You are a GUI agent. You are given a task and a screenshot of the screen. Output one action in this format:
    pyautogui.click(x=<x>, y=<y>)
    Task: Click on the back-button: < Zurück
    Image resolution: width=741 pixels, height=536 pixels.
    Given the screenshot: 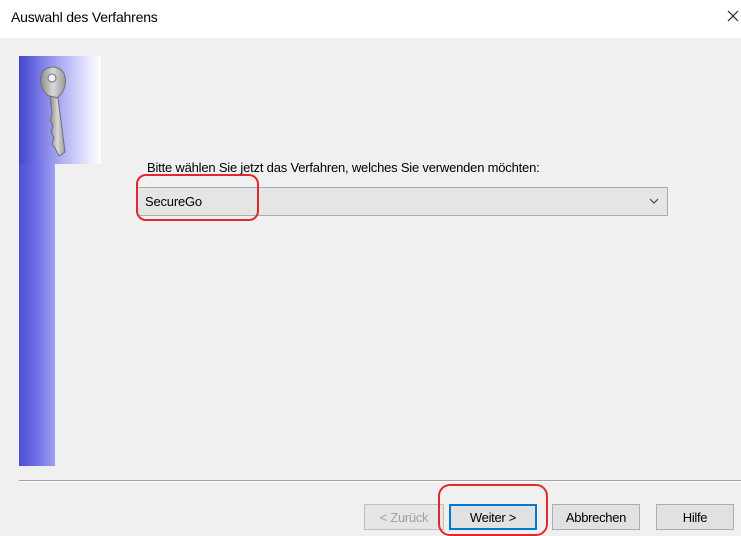 What is the action you would take?
    pyautogui.click(x=404, y=517)
    